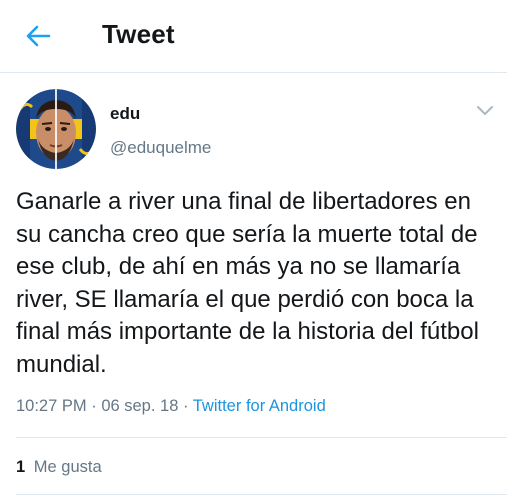  I want to click on likes-label: Me gusta, so click(67, 467).